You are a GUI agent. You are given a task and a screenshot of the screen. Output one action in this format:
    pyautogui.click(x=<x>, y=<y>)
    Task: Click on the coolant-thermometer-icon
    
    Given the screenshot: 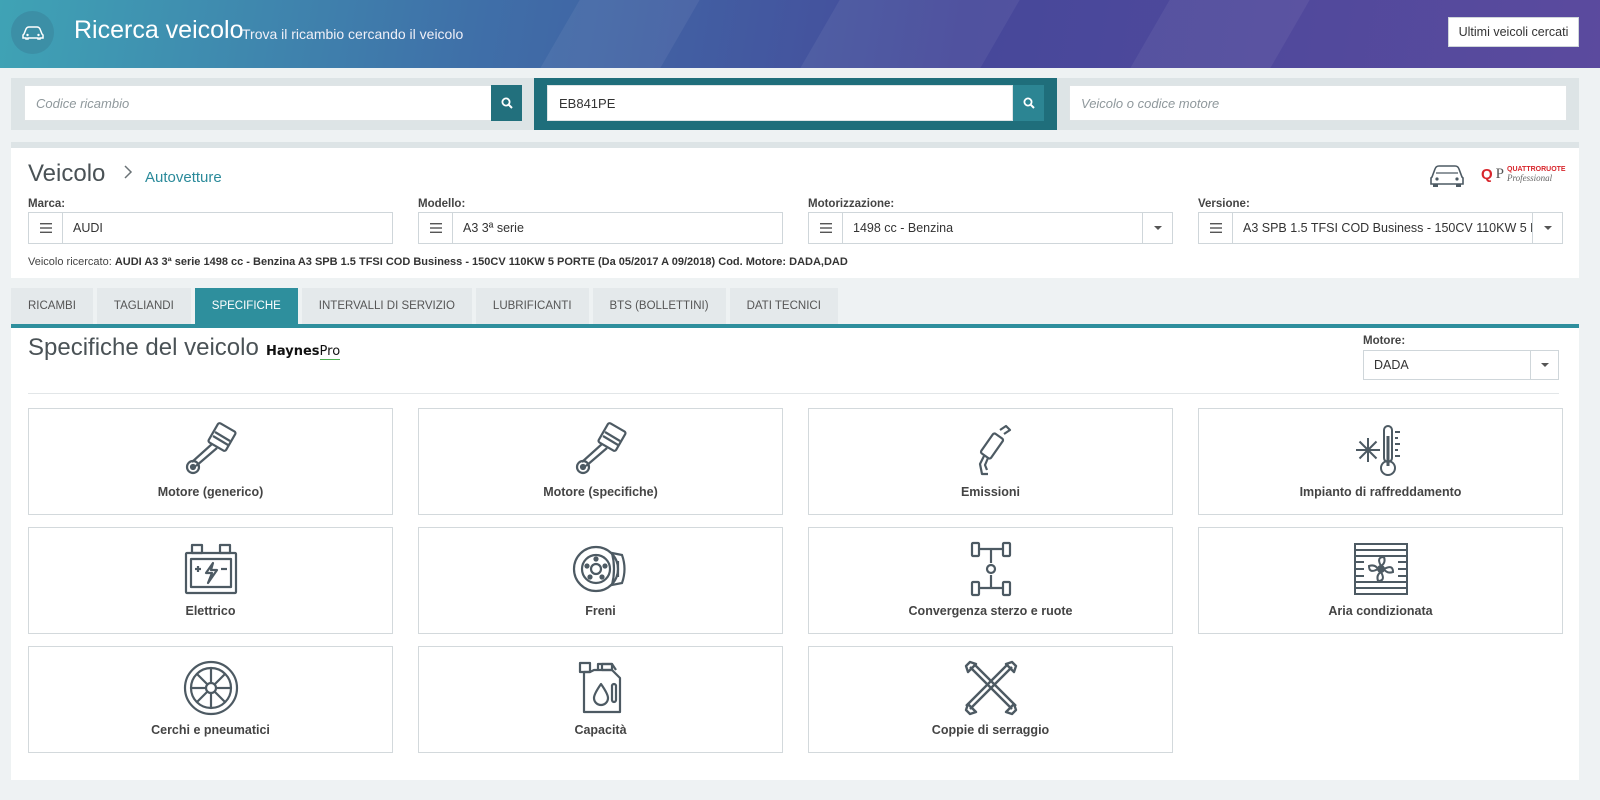 What is the action you would take?
    pyautogui.click(x=1381, y=450)
    